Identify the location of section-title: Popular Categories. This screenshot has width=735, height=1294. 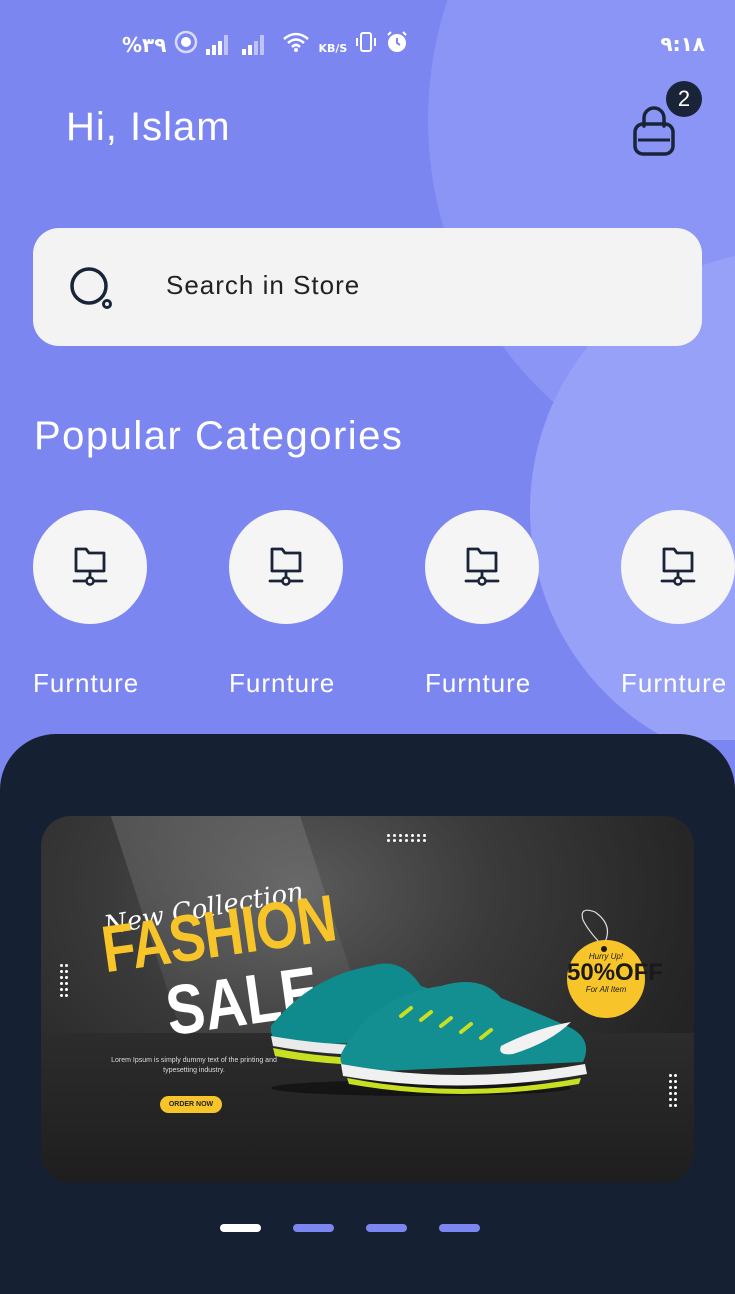
(219, 436).